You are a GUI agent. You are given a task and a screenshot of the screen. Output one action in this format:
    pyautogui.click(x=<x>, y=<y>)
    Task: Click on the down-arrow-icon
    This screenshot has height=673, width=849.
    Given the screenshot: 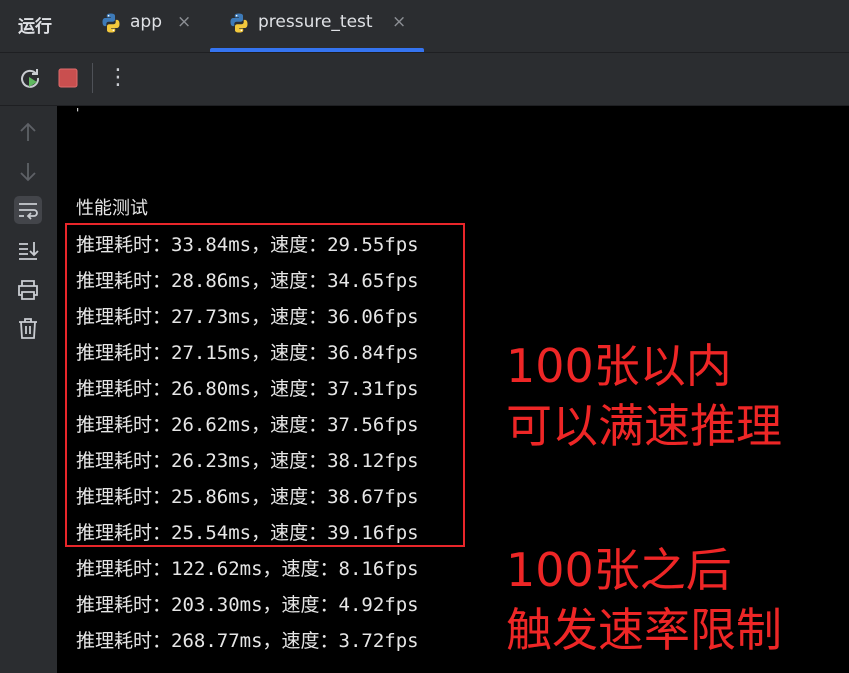 What is the action you would take?
    pyautogui.click(x=28, y=172)
    